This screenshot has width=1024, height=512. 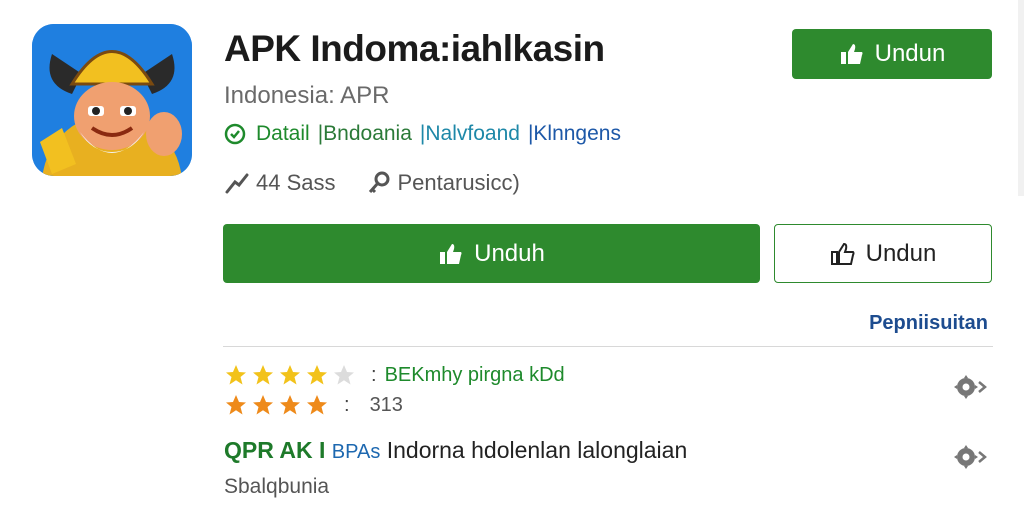 What do you see at coordinates (386, 404) in the screenshot?
I see `rating-count: 313` at bounding box center [386, 404].